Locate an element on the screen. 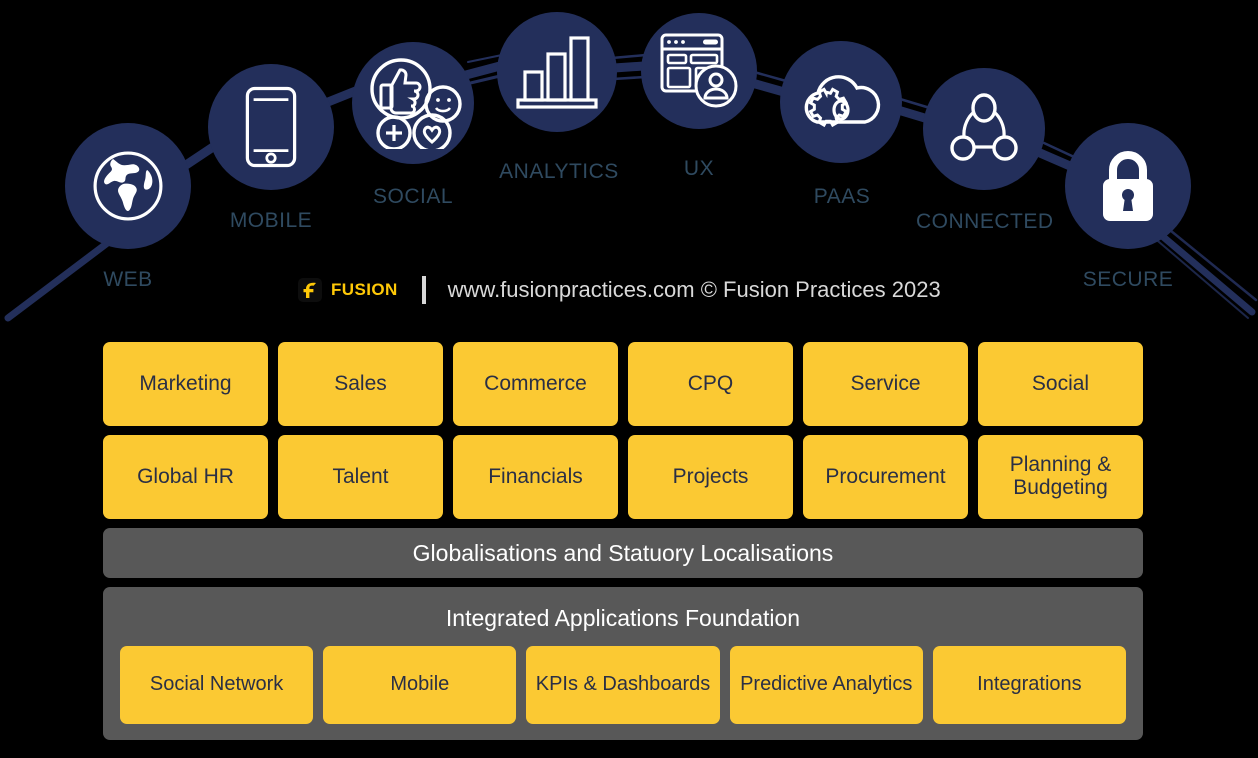 This screenshot has height=758, width=1258. node-label-social: SOCIAL is located at coordinates (413, 196).